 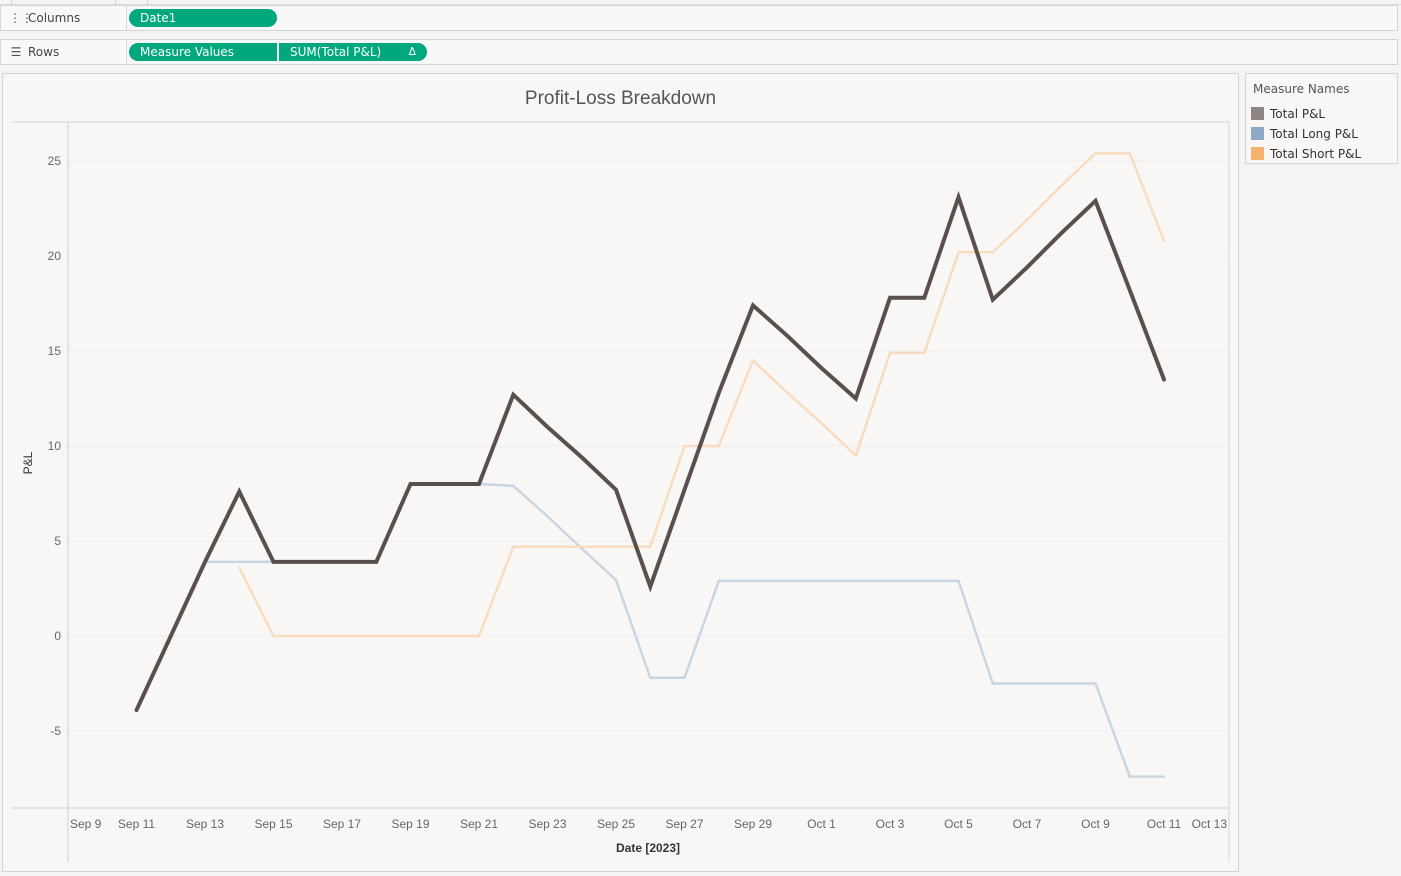 What do you see at coordinates (55, 731) in the screenshot?
I see `y-tick-label: -5` at bounding box center [55, 731].